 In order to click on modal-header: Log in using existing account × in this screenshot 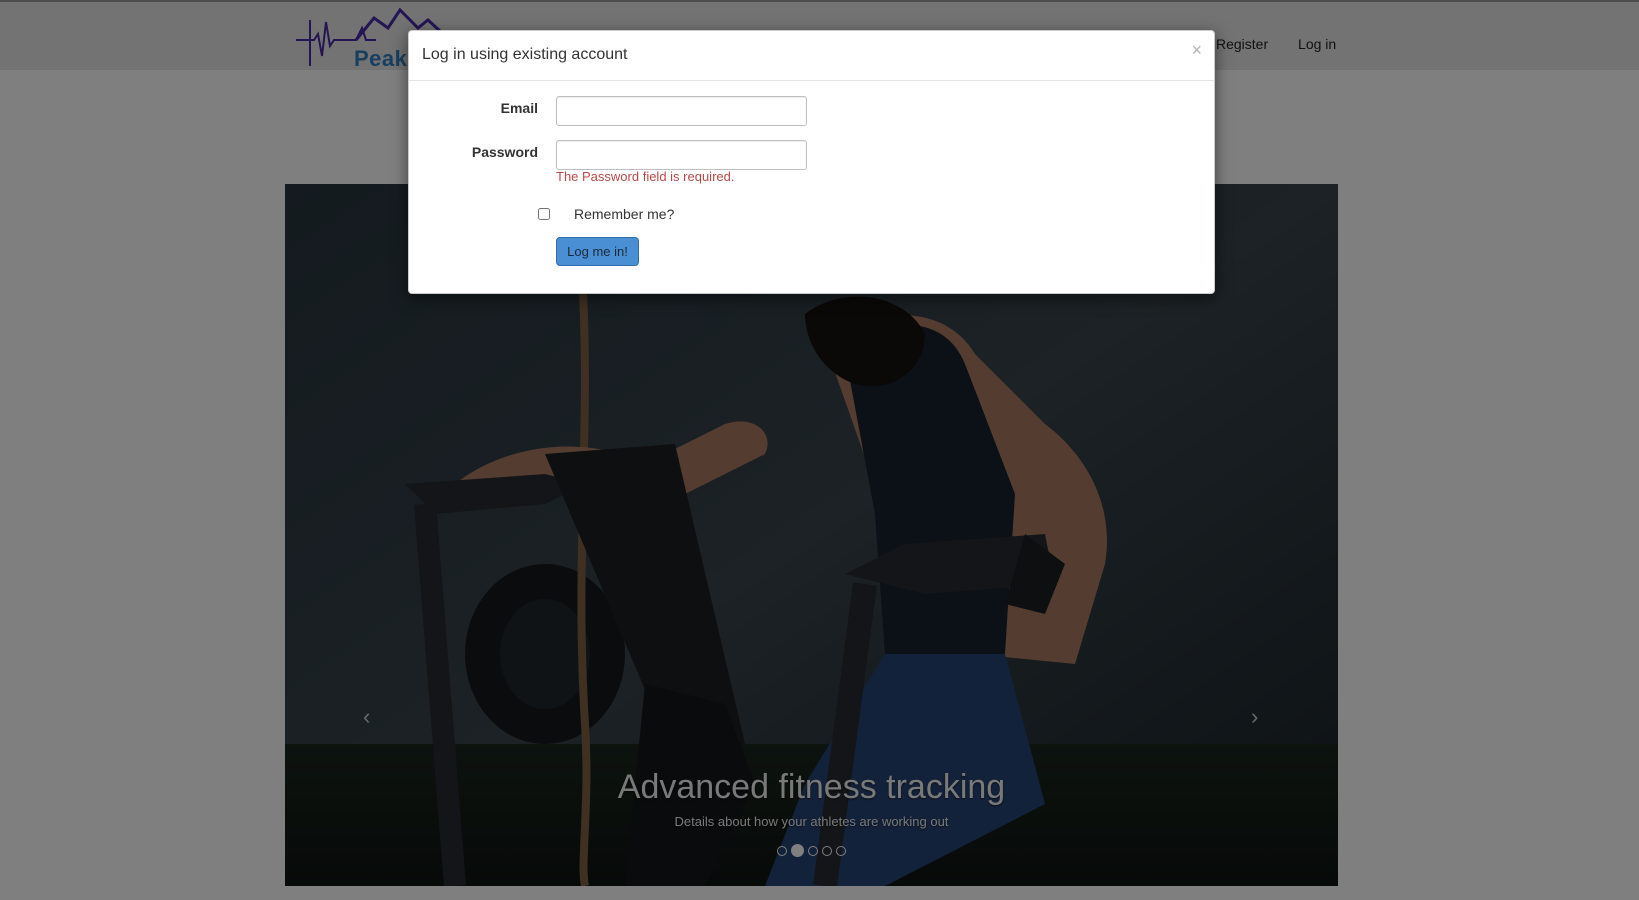, I will do `click(811, 56)`.